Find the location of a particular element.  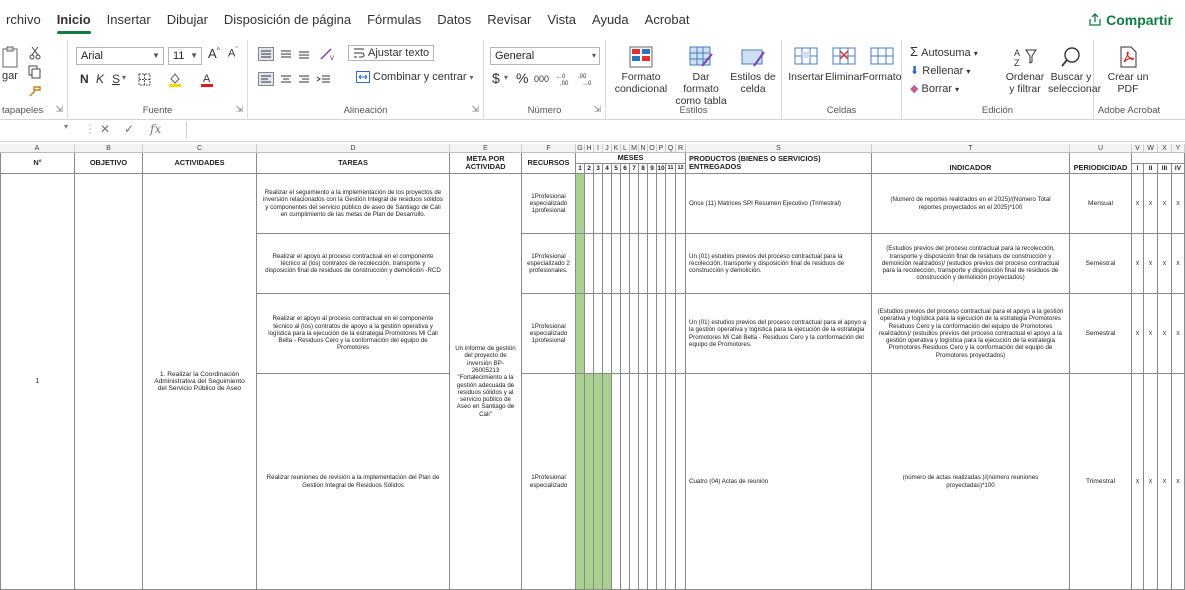

tab-vista: Vista is located at coordinates (563, 20).